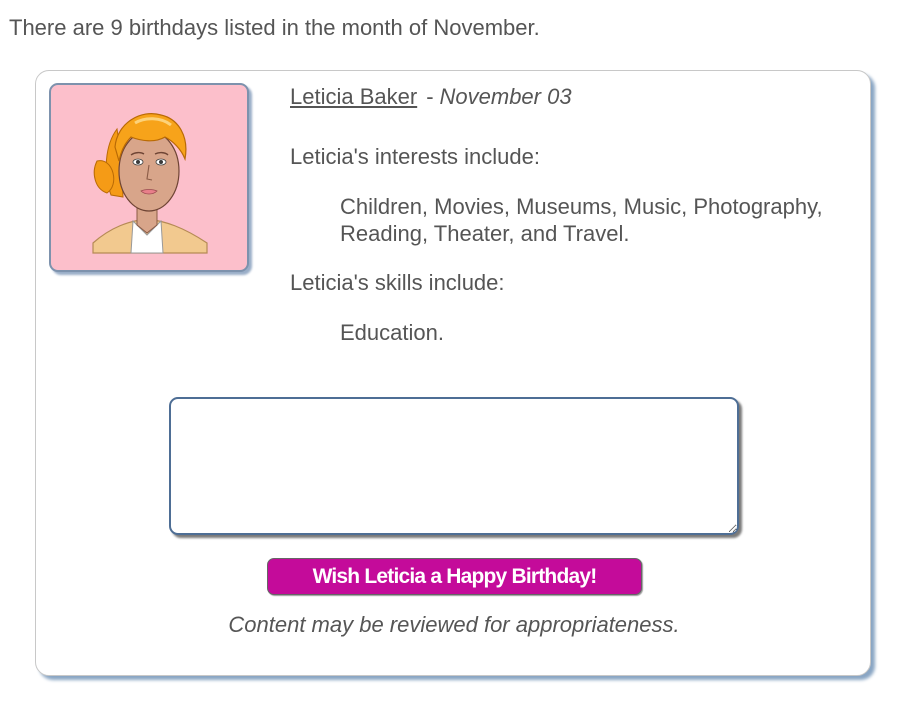 Image resolution: width=899 pixels, height=721 pixels. What do you see at coordinates (397, 282) in the screenshot?
I see `skills-heading: Leticia's skills include:` at bounding box center [397, 282].